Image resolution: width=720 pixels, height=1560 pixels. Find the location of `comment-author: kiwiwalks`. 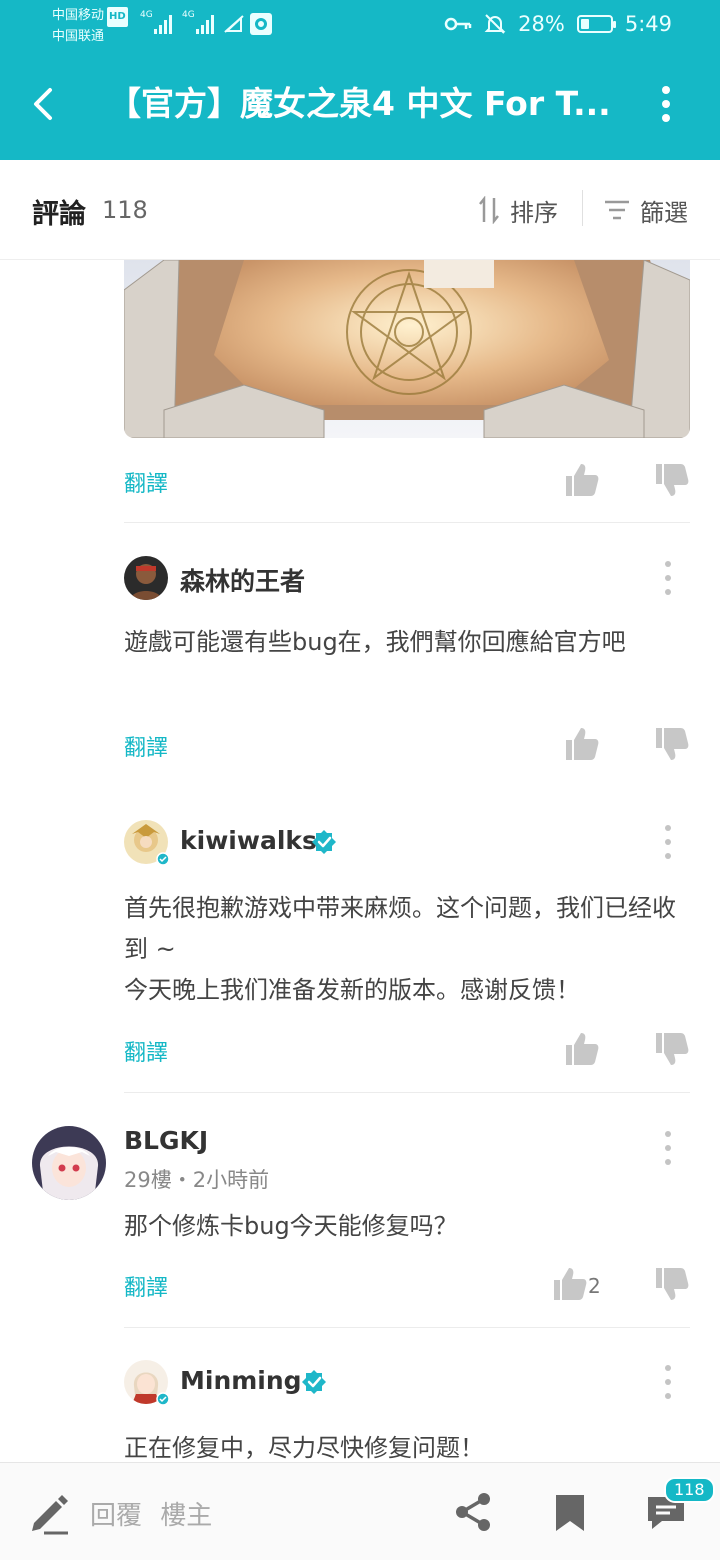

comment-author: kiwiwalks is located at coordinates (248, 840).